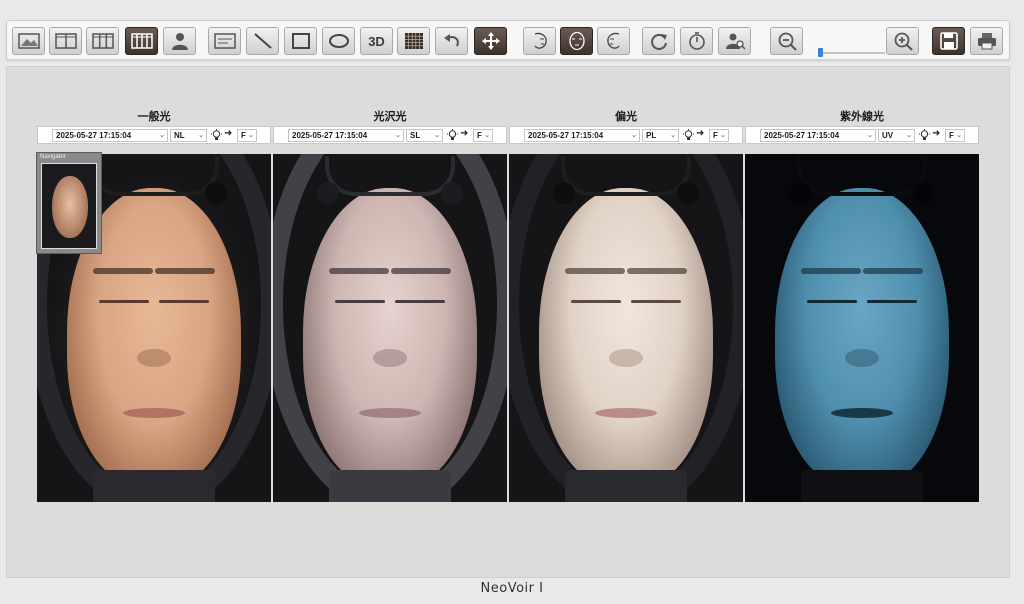  What do you see at coordinates (424, 135) in the screenshot?
I see `light-mode-select: SL ⌄` at bounding box center [424, 135].